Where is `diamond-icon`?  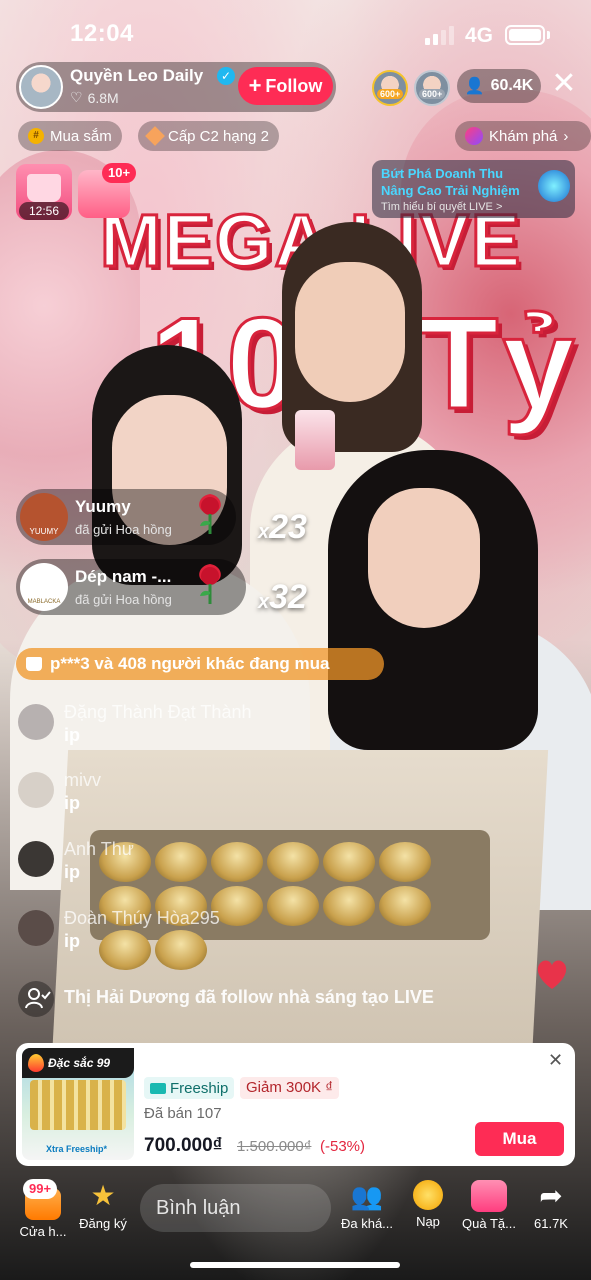 diamond-icon is located at coordinates (155, 136).